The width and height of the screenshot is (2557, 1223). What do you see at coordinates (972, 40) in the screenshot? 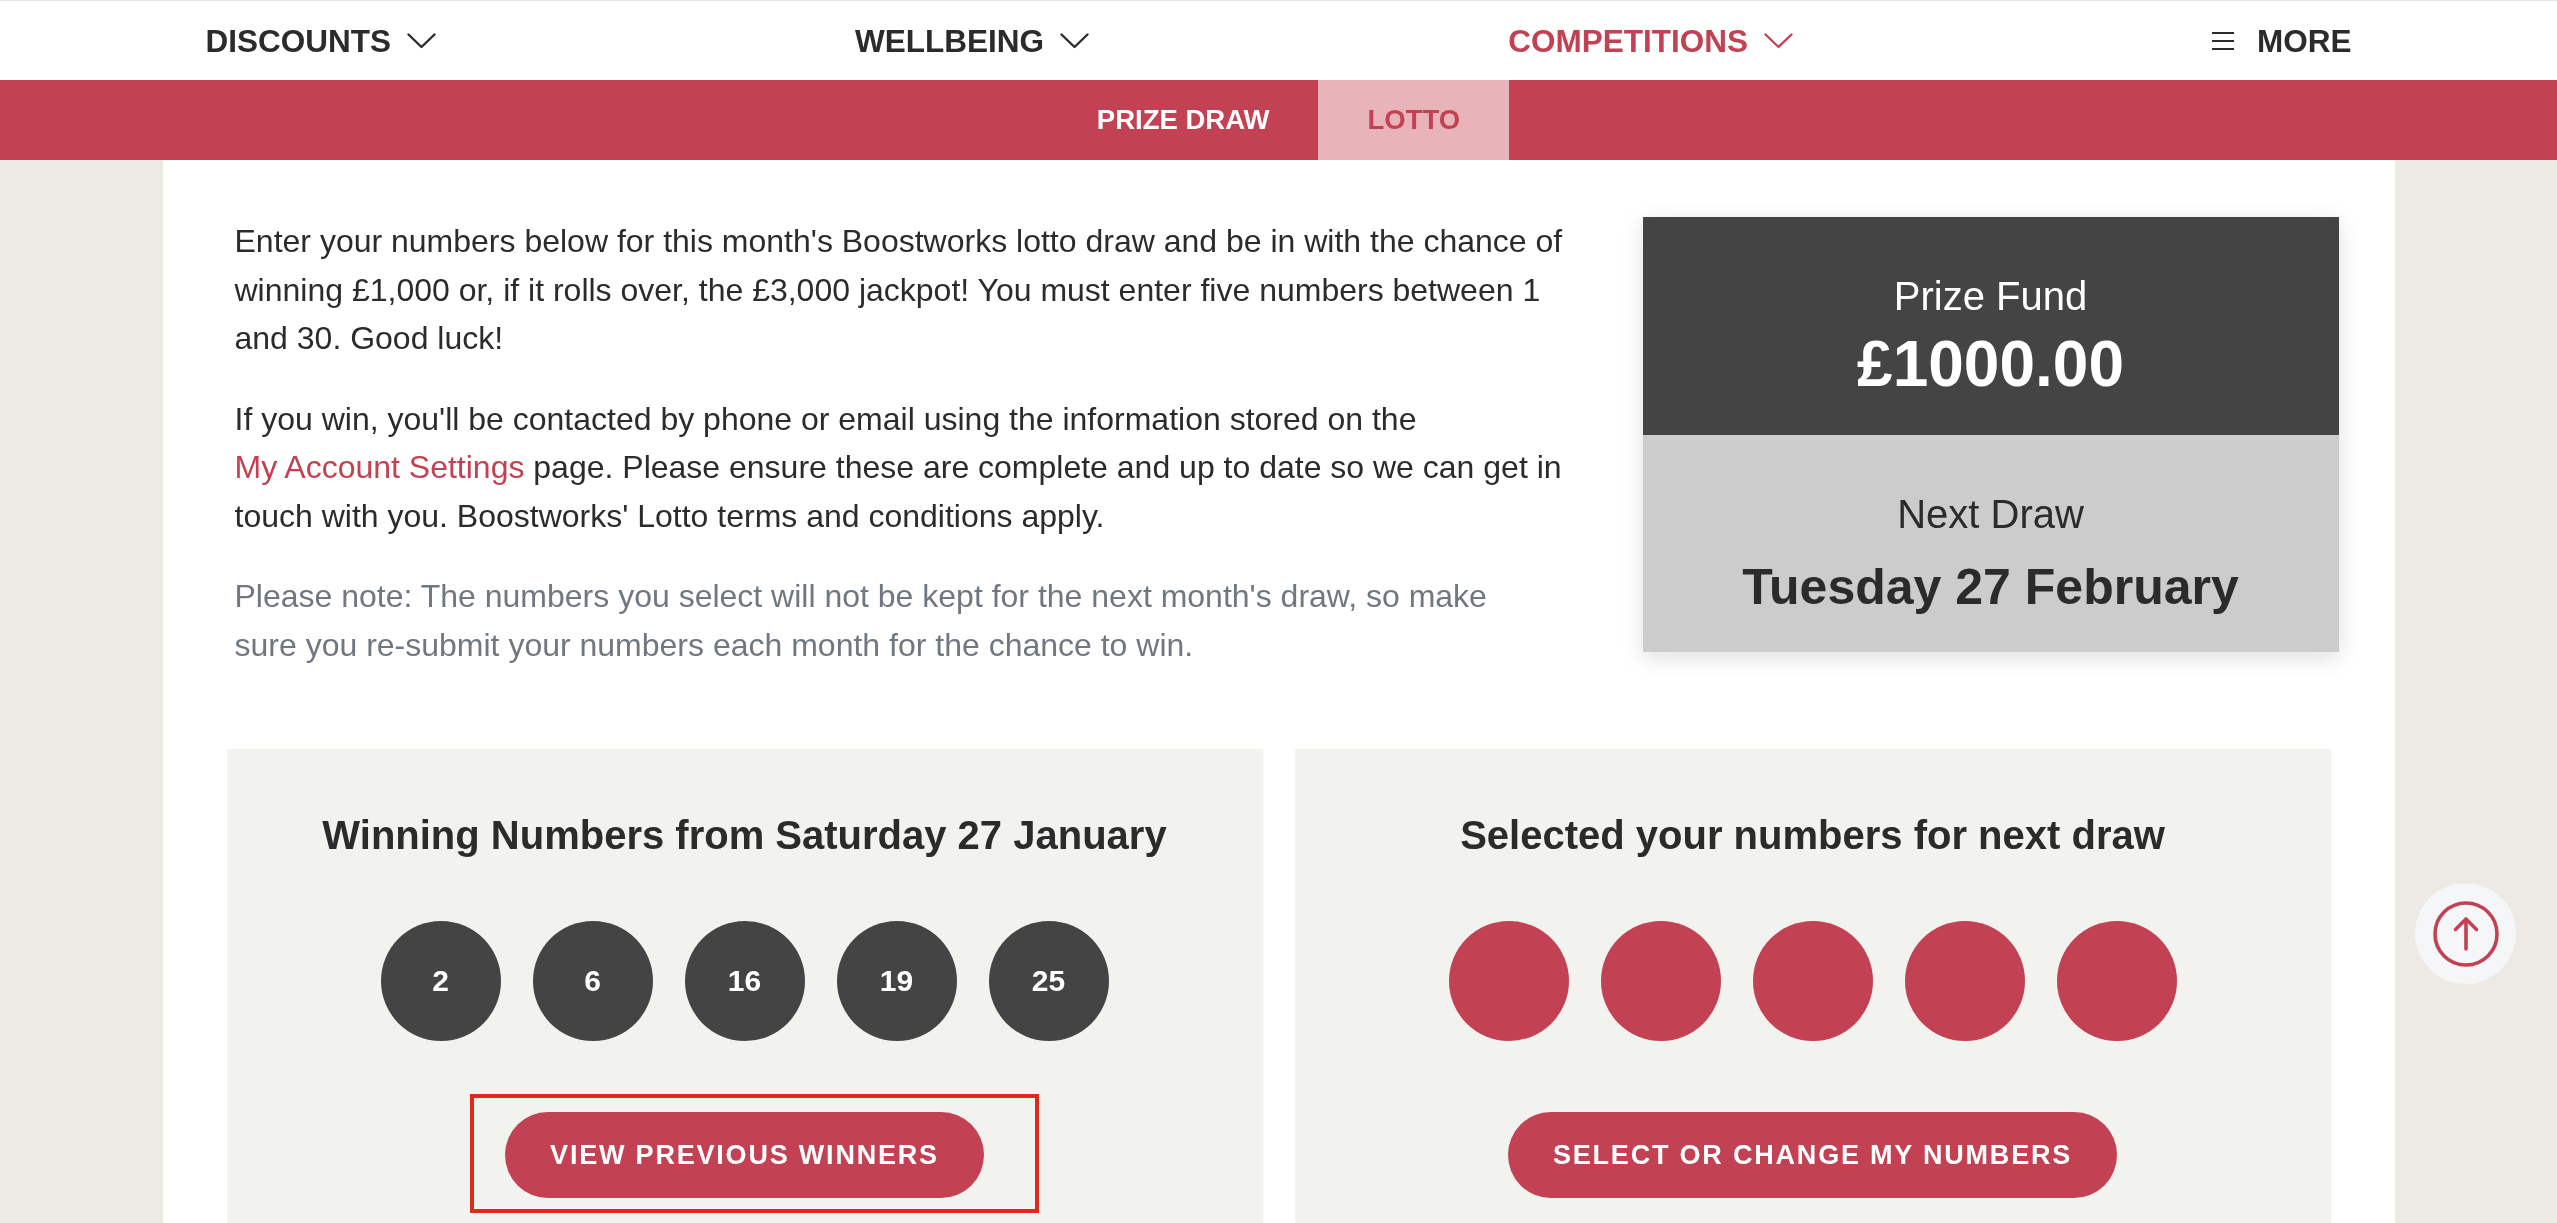
I see `nav-menu-item: WELLBEING` at bounding box center [972, 40].